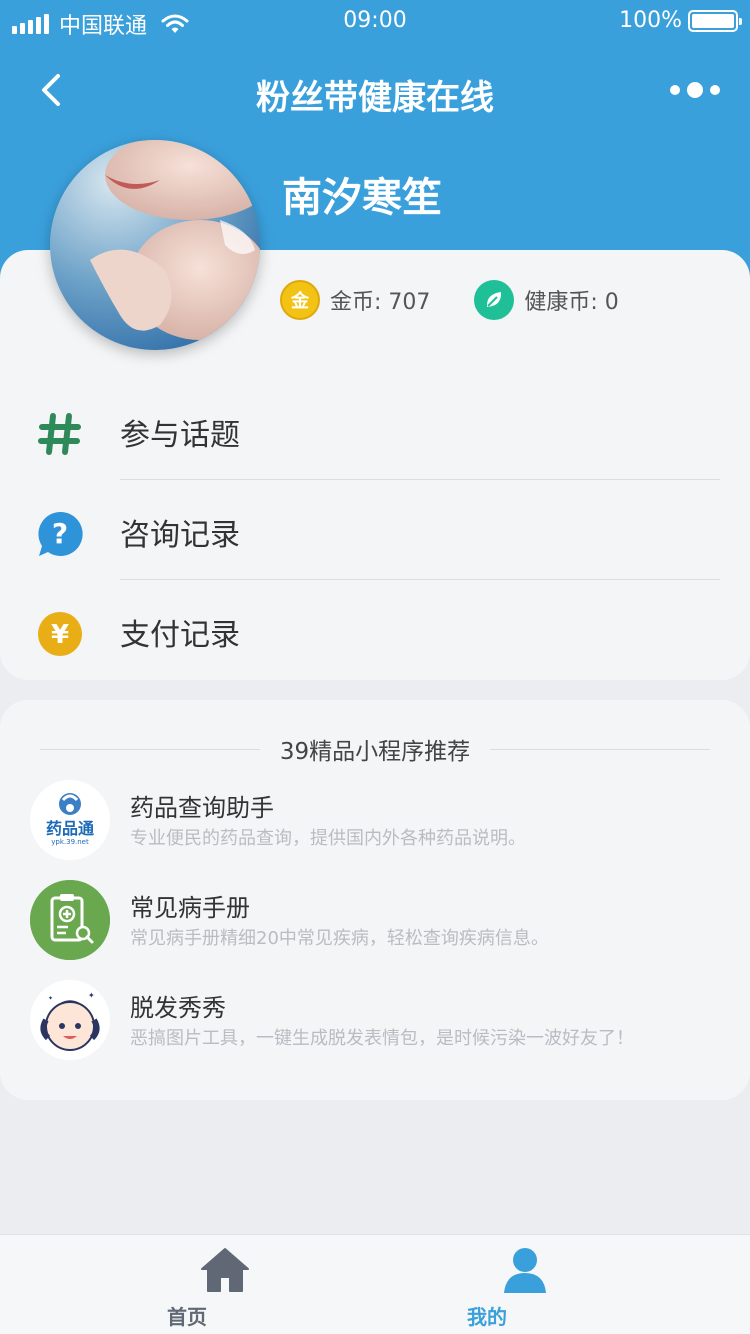  What do you see at coordinates (60, 434) in the screenshot?
I see `hash-icon` at bounding box center [60, 434].